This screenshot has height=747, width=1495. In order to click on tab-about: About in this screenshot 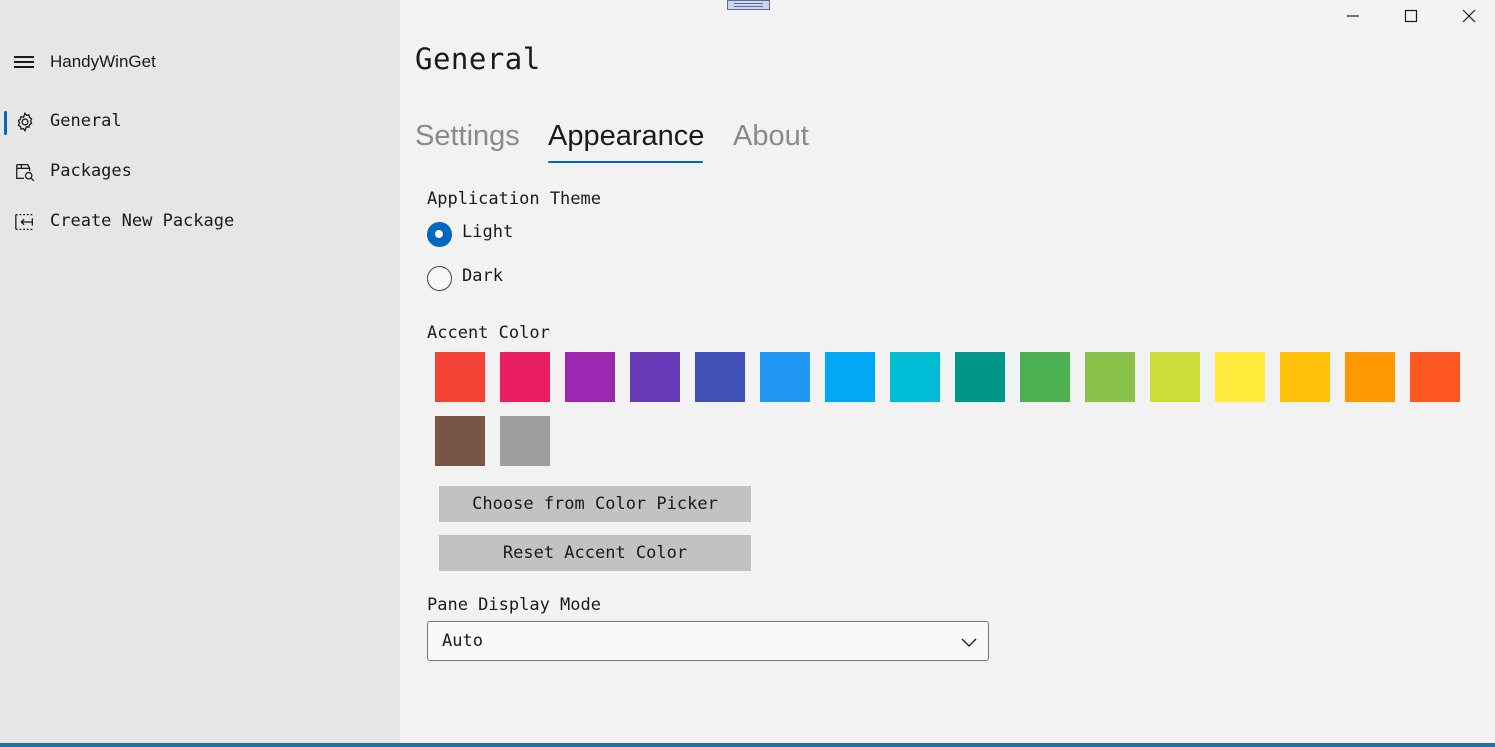, I will do `click(771, 136)`.